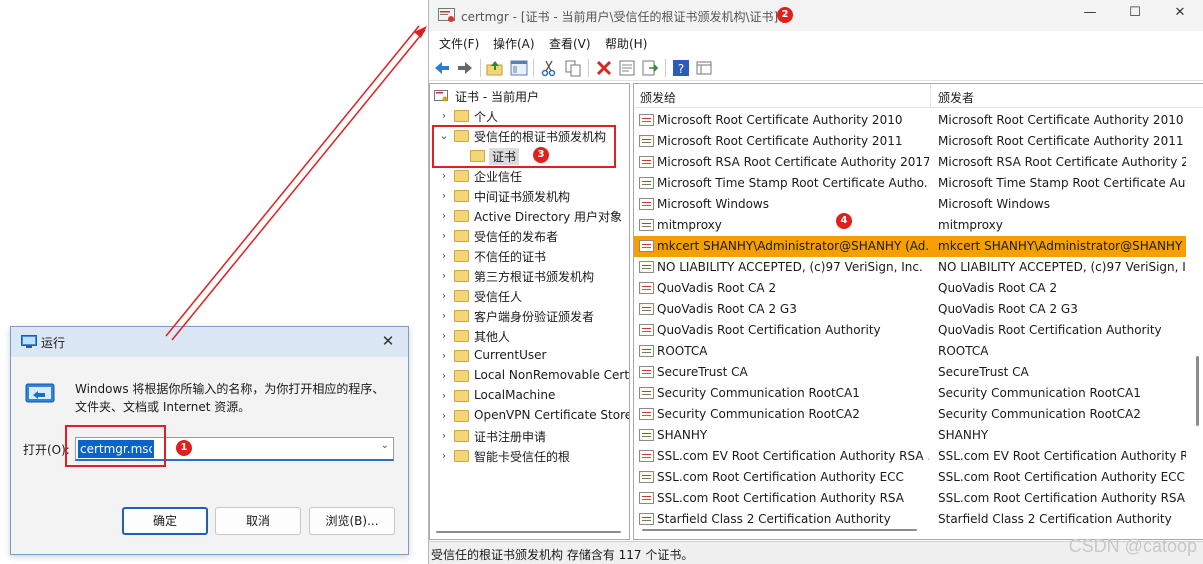  Describe the element at coordinates (910, 288) in the screenshot. I see `table-row: QuoVadis Root CA 2 QuoVadis Root CA 2` at that location.